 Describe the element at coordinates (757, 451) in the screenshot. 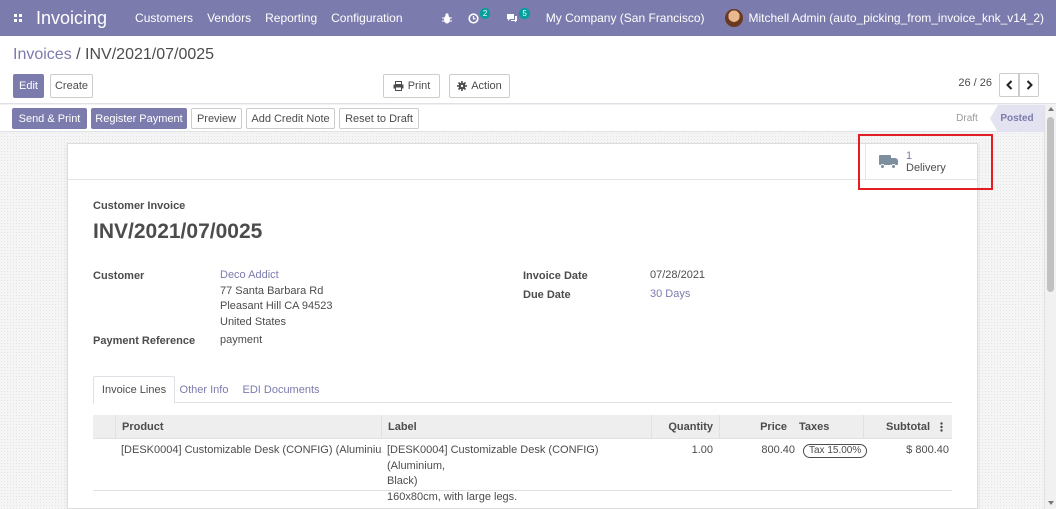

I see `row-price: 800.40` at that location.